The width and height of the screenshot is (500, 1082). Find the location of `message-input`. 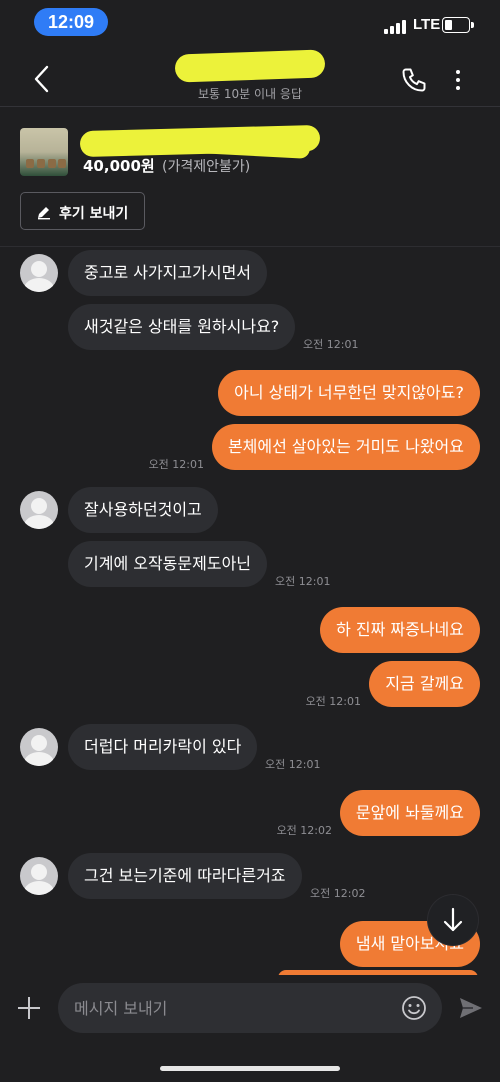

message-input is located at coordinates (250, 1008).